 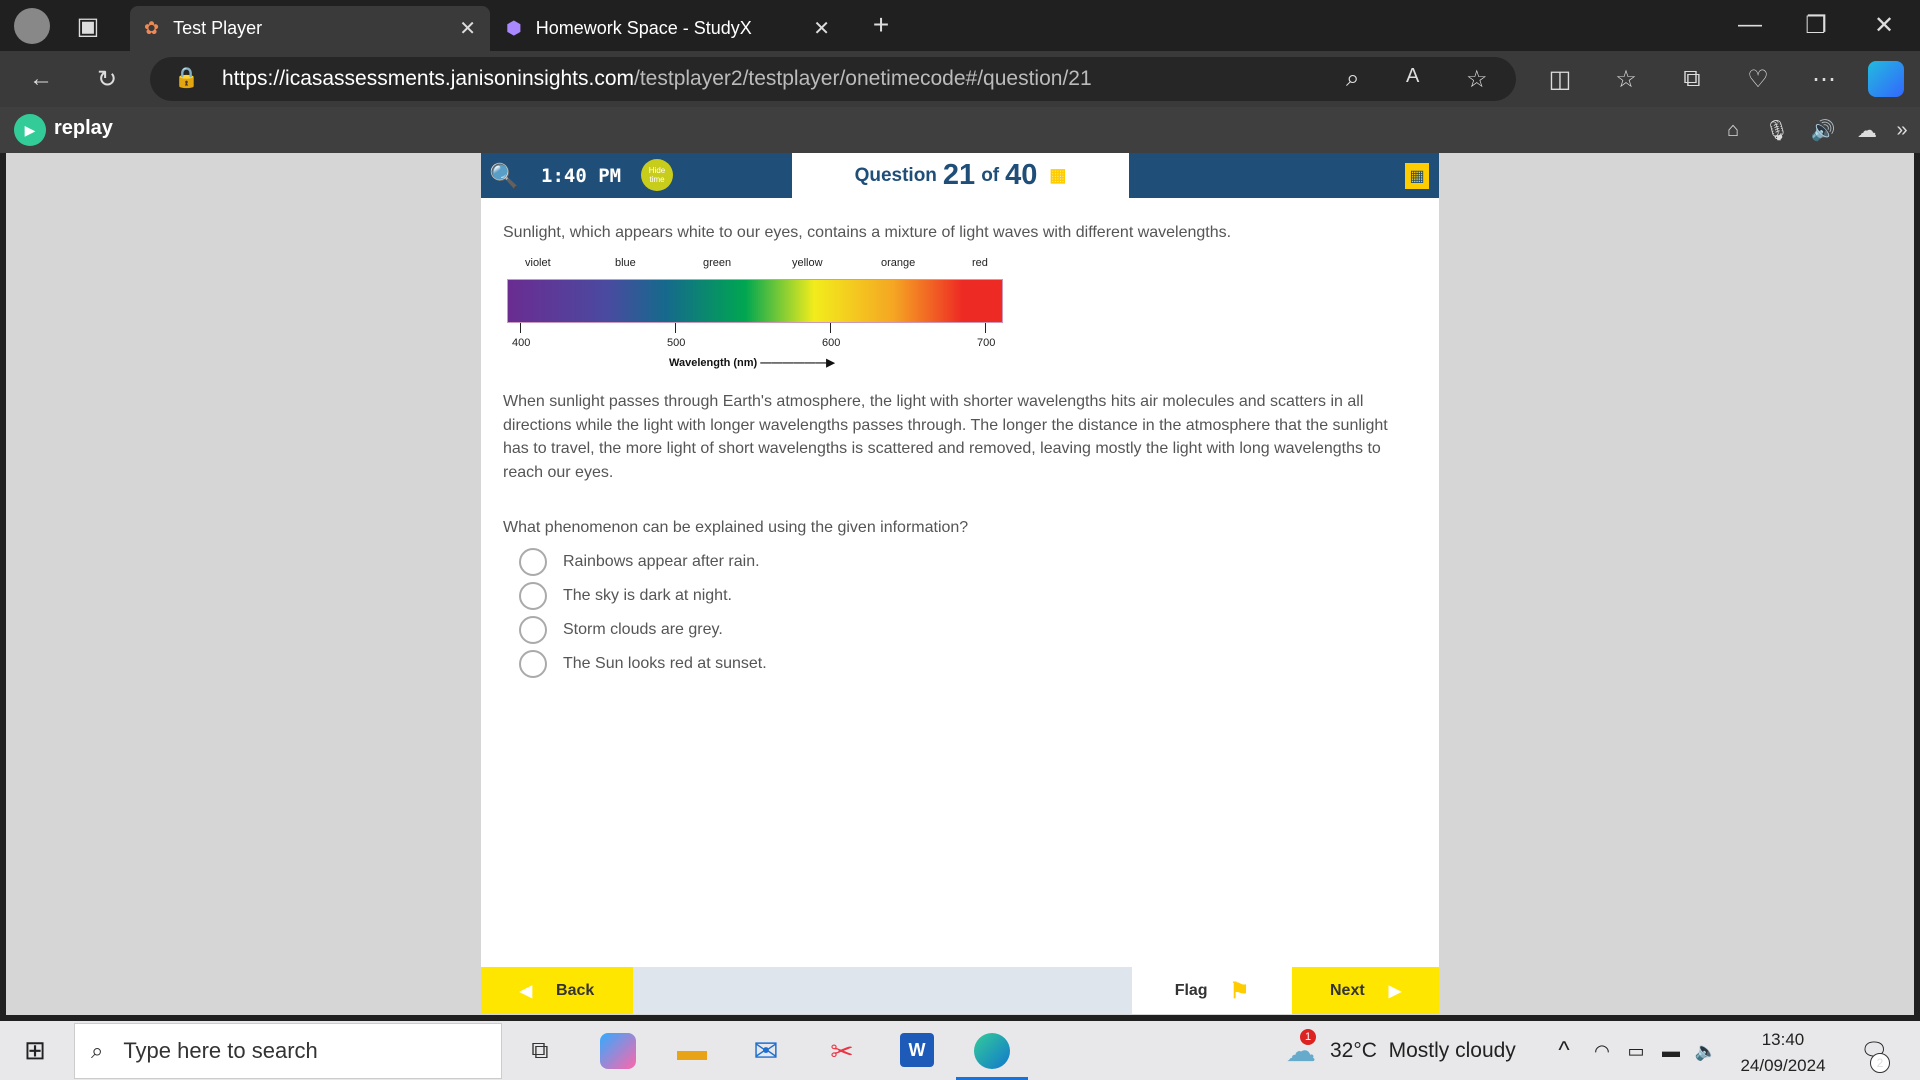 I want to click on axis-label-text: Wavelength (nm), so click(x=713, y=363).